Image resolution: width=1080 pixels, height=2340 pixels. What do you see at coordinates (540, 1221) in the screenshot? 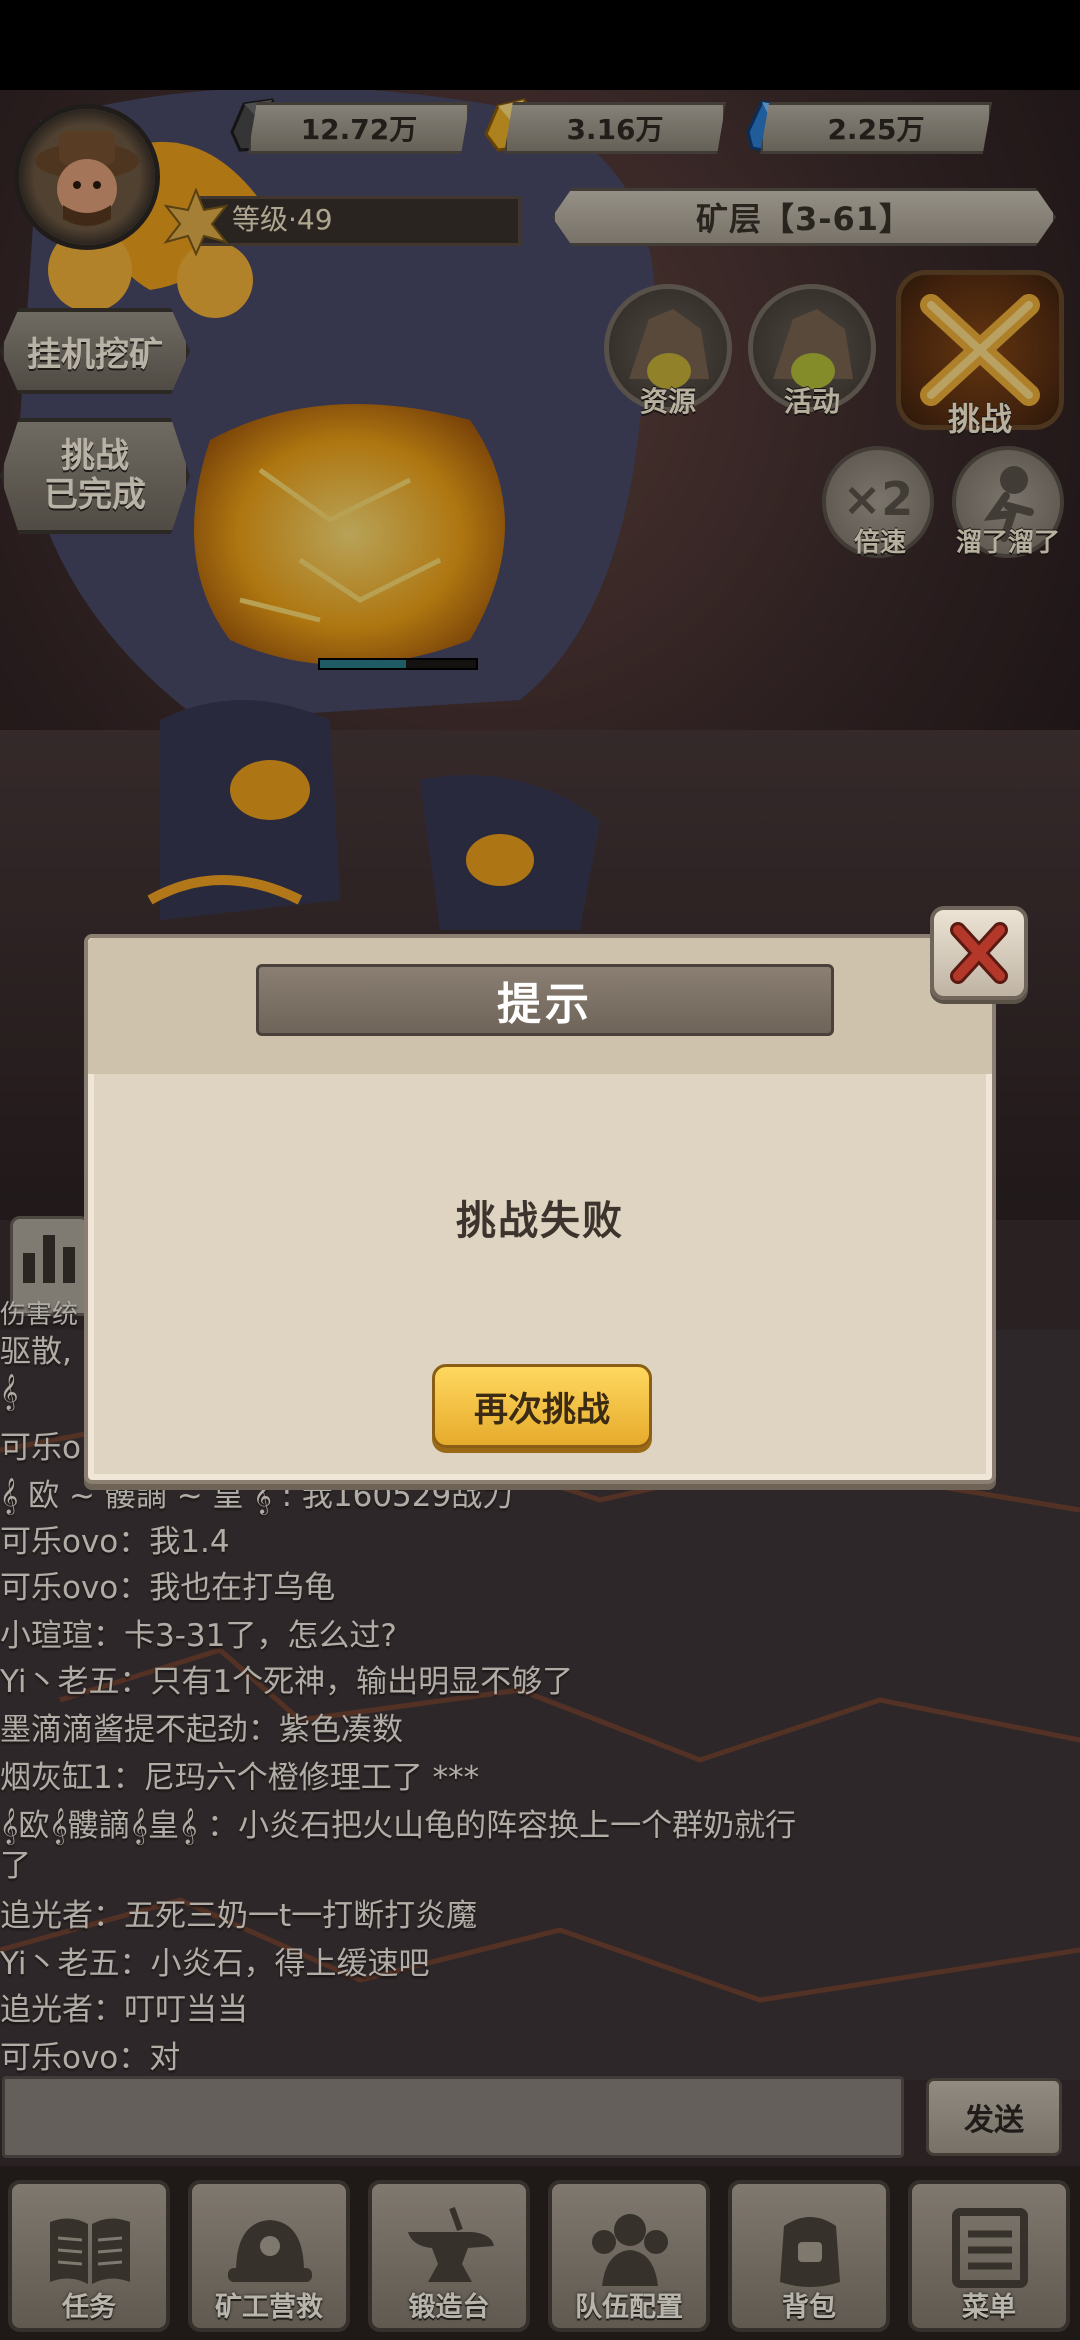
I see `dialog-message: 挑战失败` at bounding box center [540, 1221].